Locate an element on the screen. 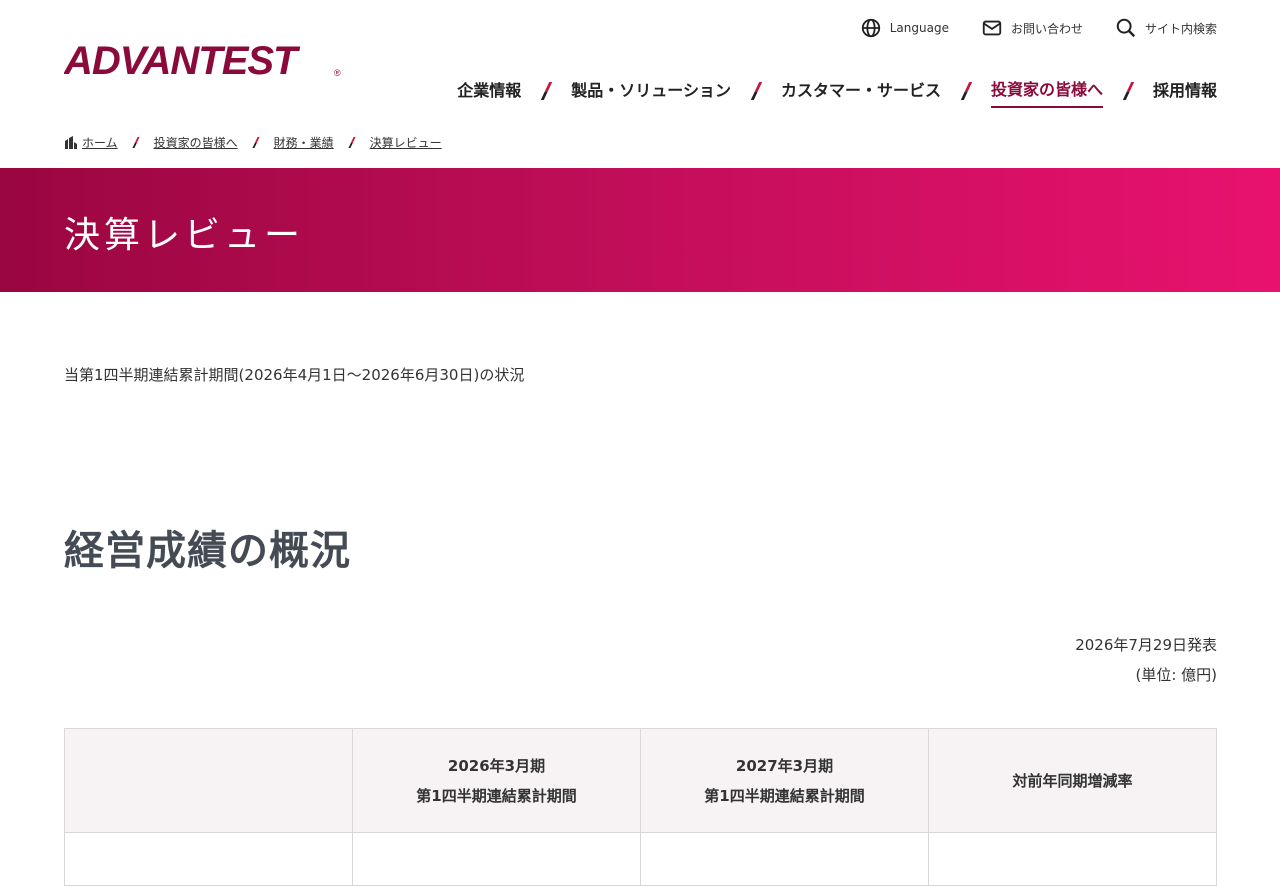 The height and width of the screenshot is (886, 1280). table-header-prev-period: 2026年3月期 第1四半期連結累計期間 is located at coordinates (496, 780).